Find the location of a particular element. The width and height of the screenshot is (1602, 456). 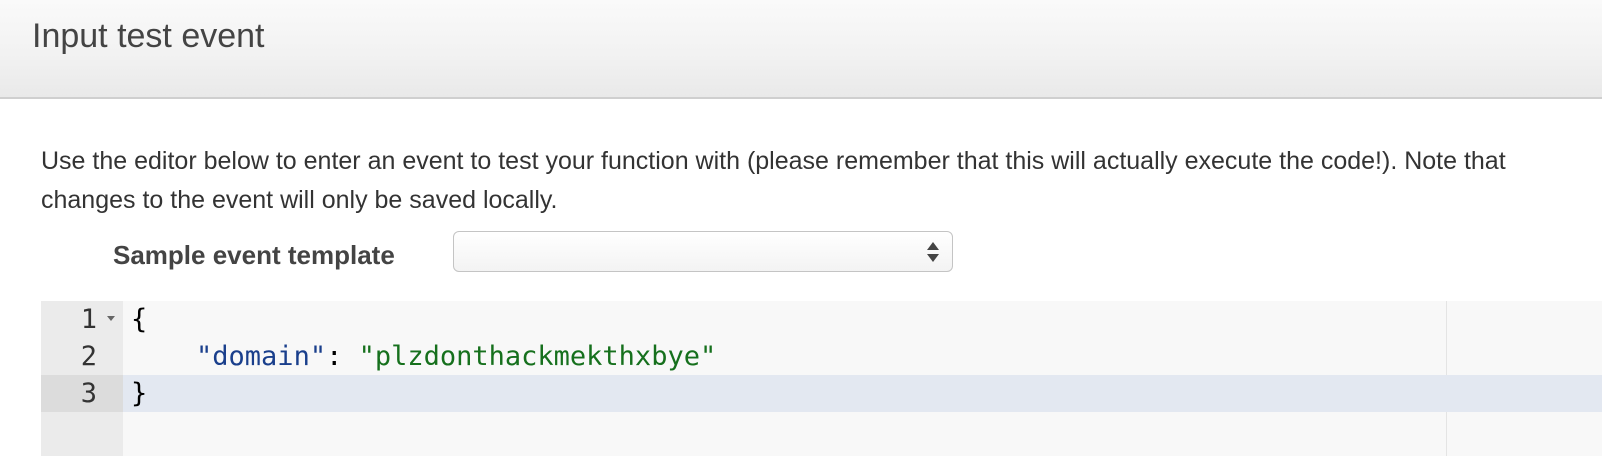

code-text: } is located at coordinates (139, 393).